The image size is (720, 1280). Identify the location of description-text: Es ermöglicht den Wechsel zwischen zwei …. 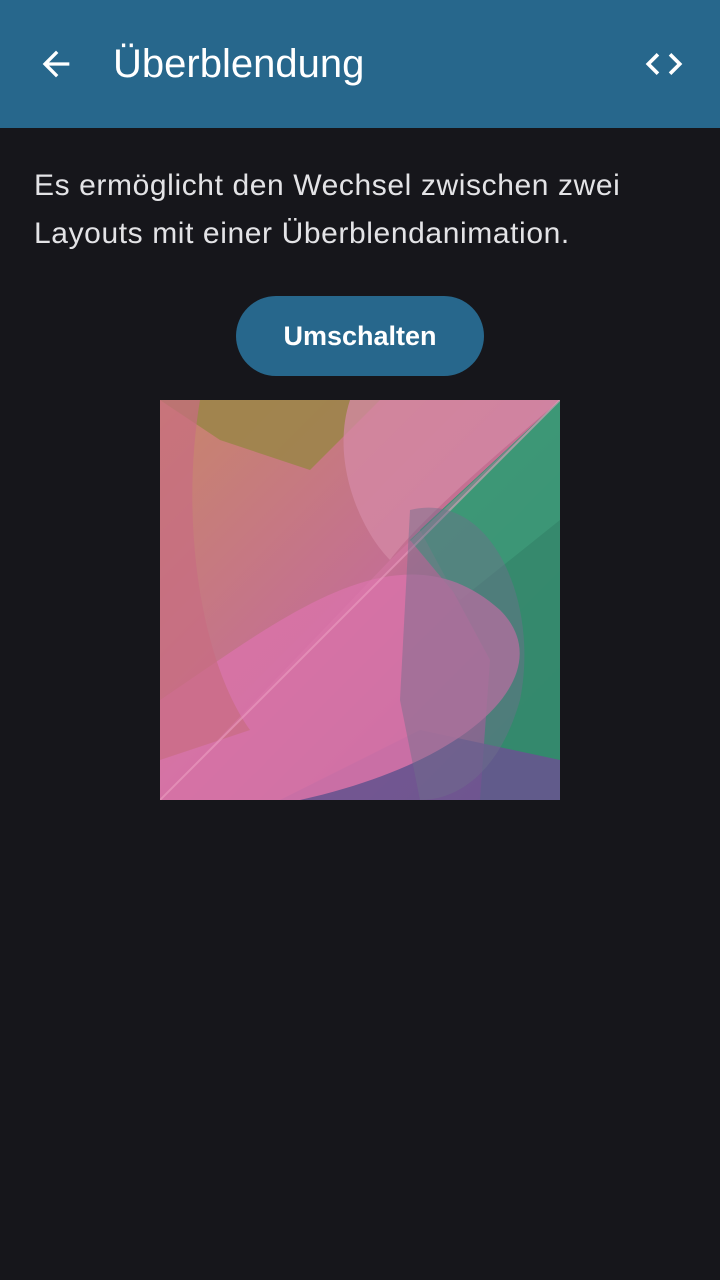
(327, 209).